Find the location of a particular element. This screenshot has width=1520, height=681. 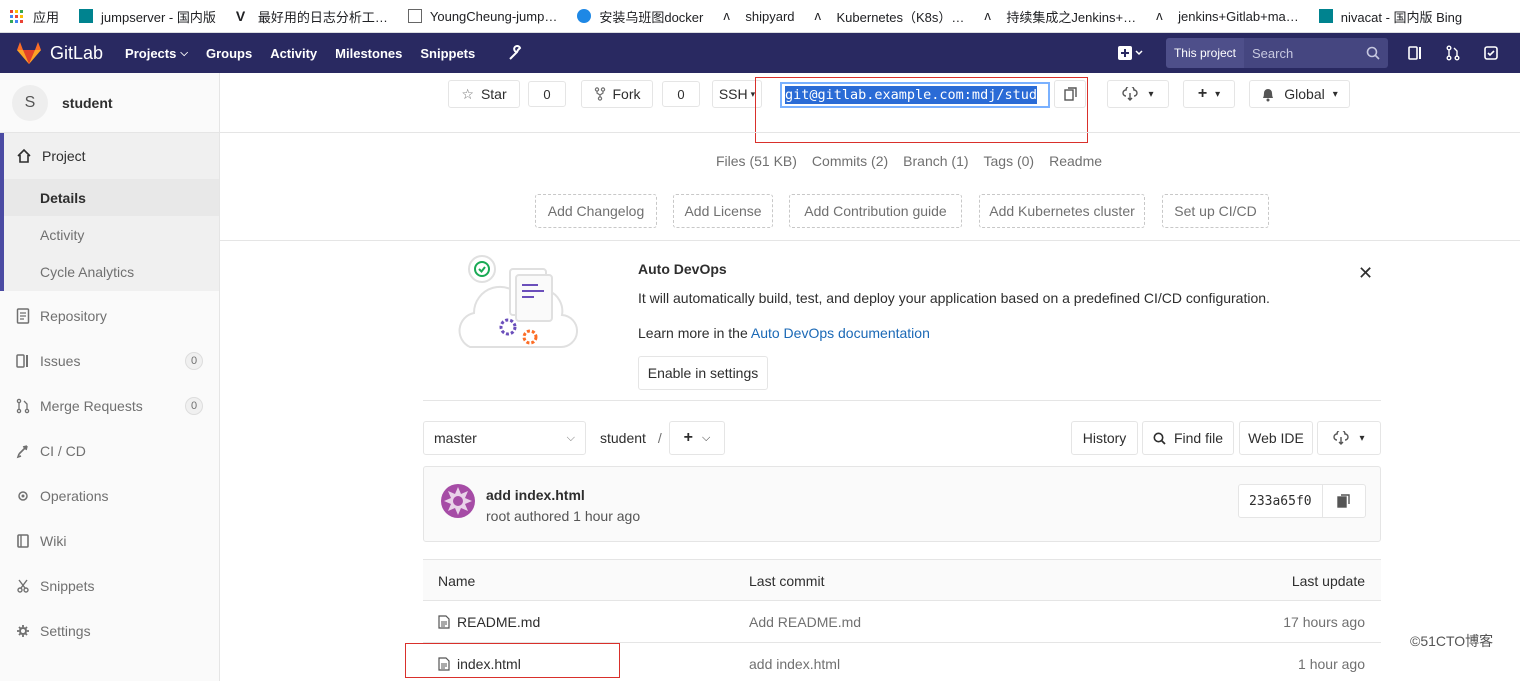

merge-requests-nav-button is located at coordinates (1453, 53).